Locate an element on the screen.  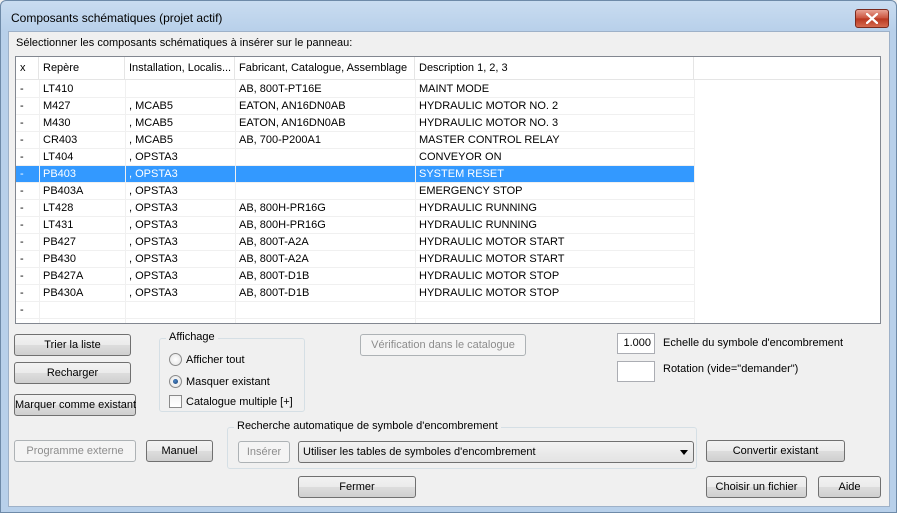
cell-tag: PB403 is located at coordinates (60, 174).